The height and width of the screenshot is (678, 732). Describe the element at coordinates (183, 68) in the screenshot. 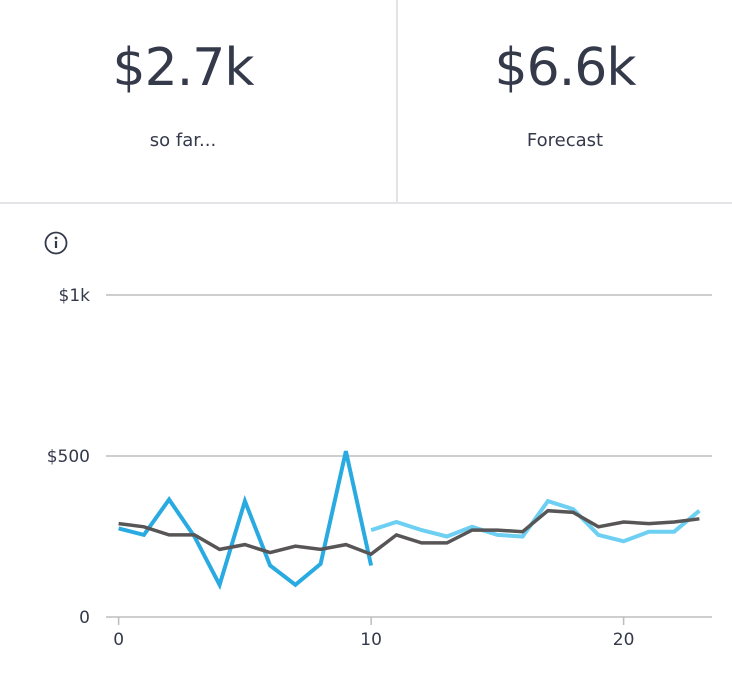

I see `so-far-value: $2.7k` at that location.